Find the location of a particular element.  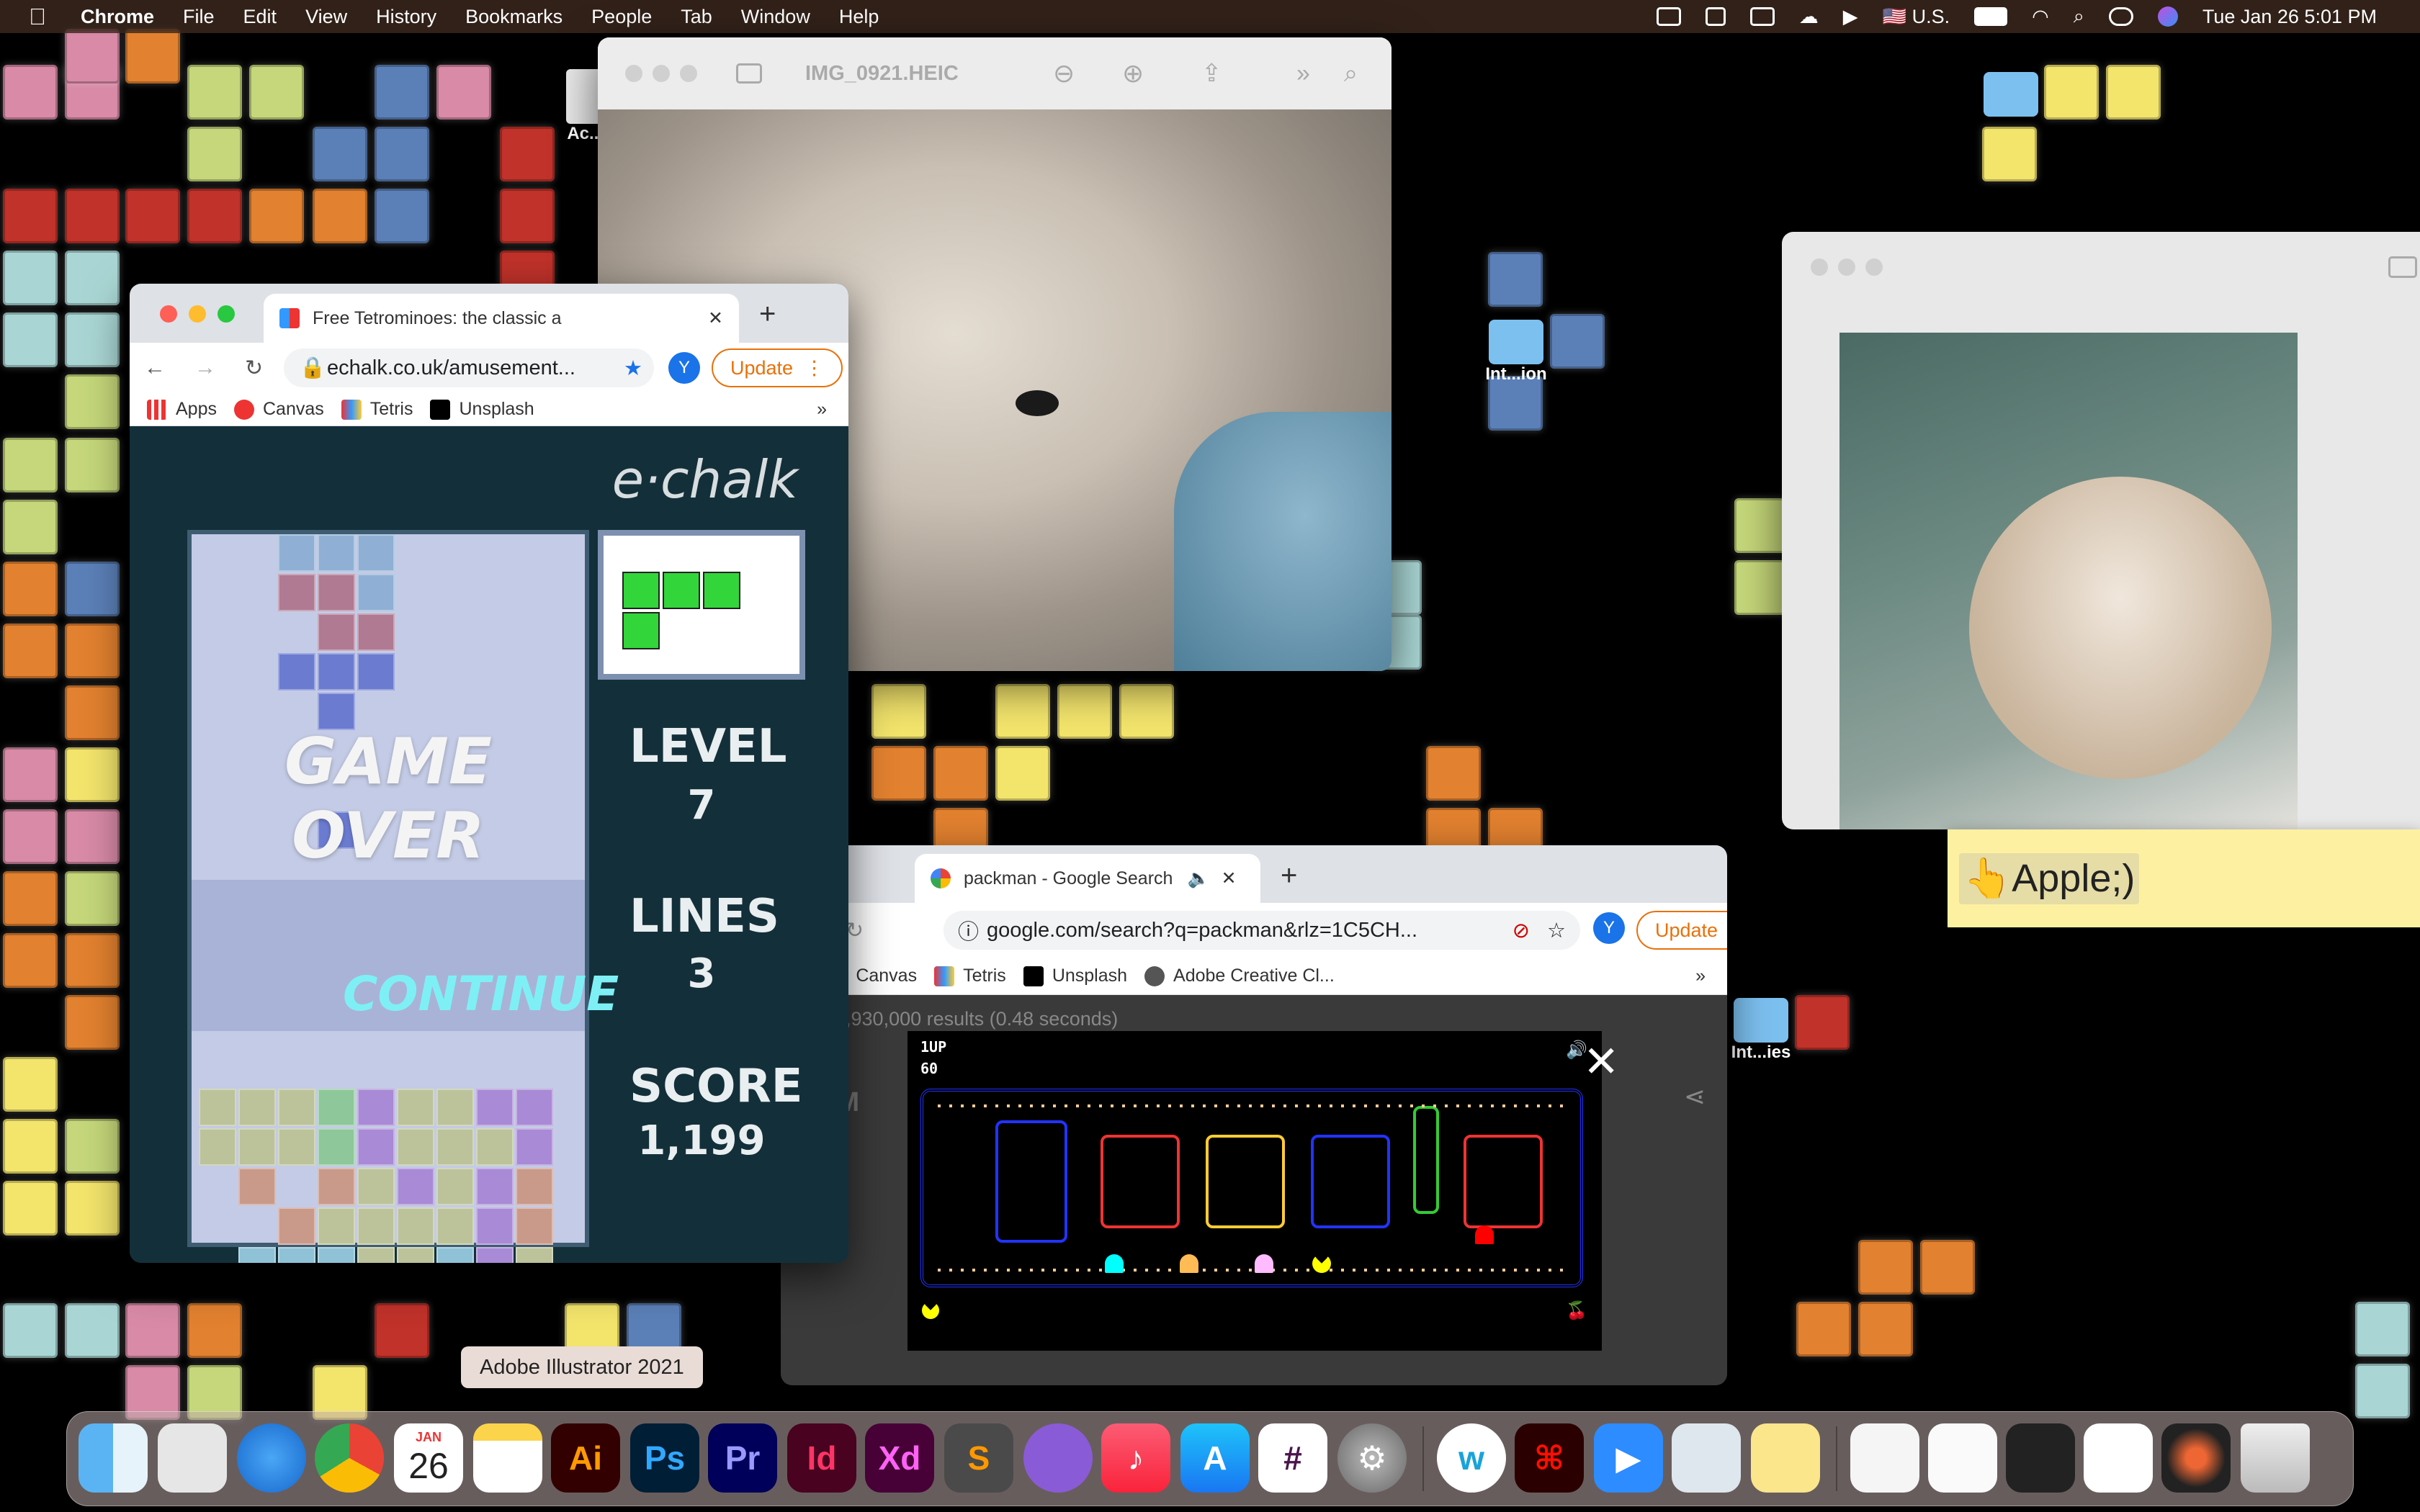

dock-slack-icon: # is located at coordinates (1292, 1458).